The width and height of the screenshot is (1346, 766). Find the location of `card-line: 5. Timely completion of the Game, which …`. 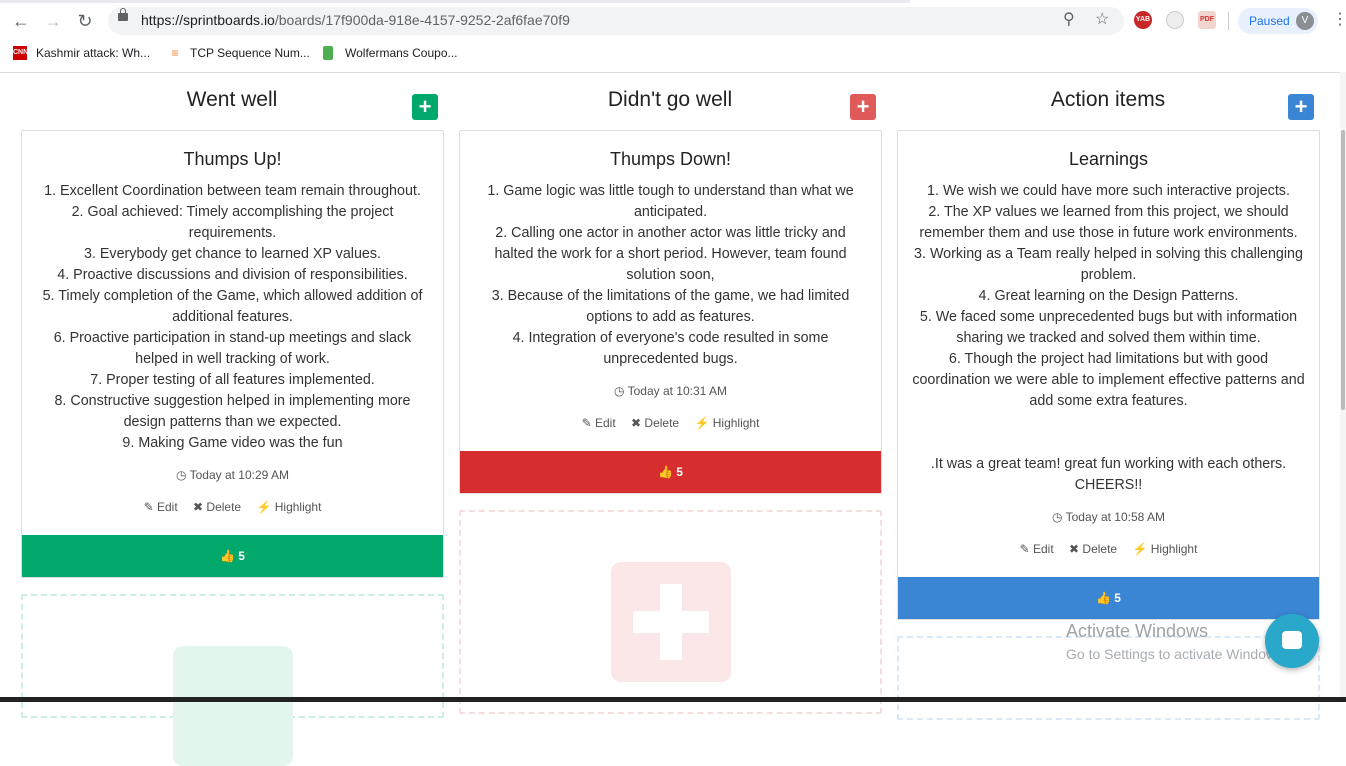

card-line: 5. Timely completion of the Game, which … is located at coordinates (232, 306).